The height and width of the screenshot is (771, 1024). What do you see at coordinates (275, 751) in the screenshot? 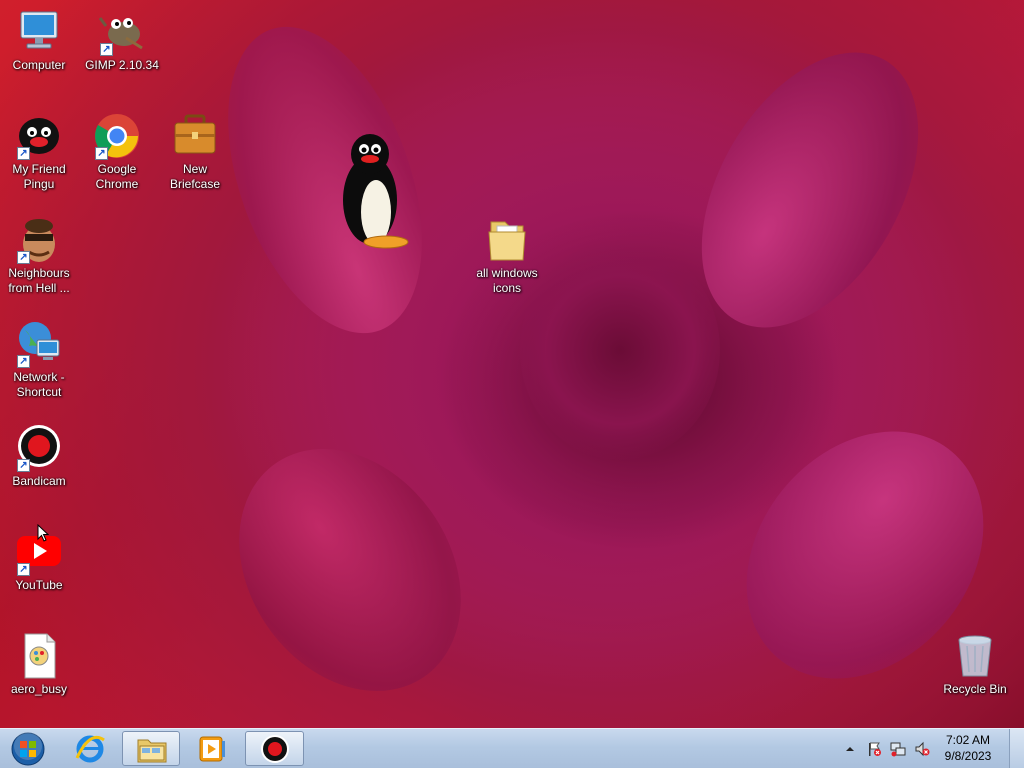
I see `bandicam-record-icon` at bounding box center [275, 751].